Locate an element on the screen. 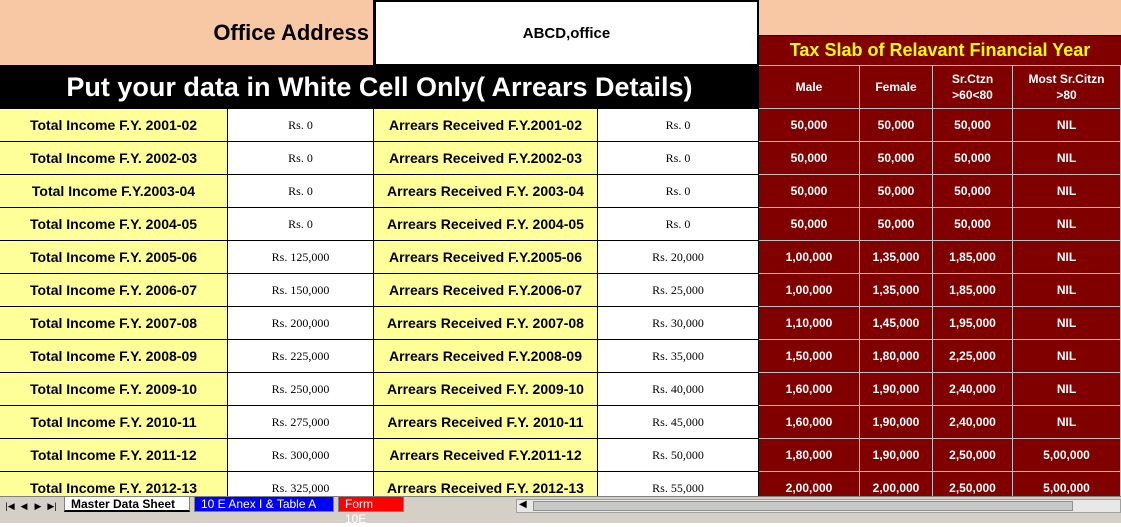 This screenshot has width=1121, height=527. slab-male: 2,00,000 is located at coordinates (809, 484).